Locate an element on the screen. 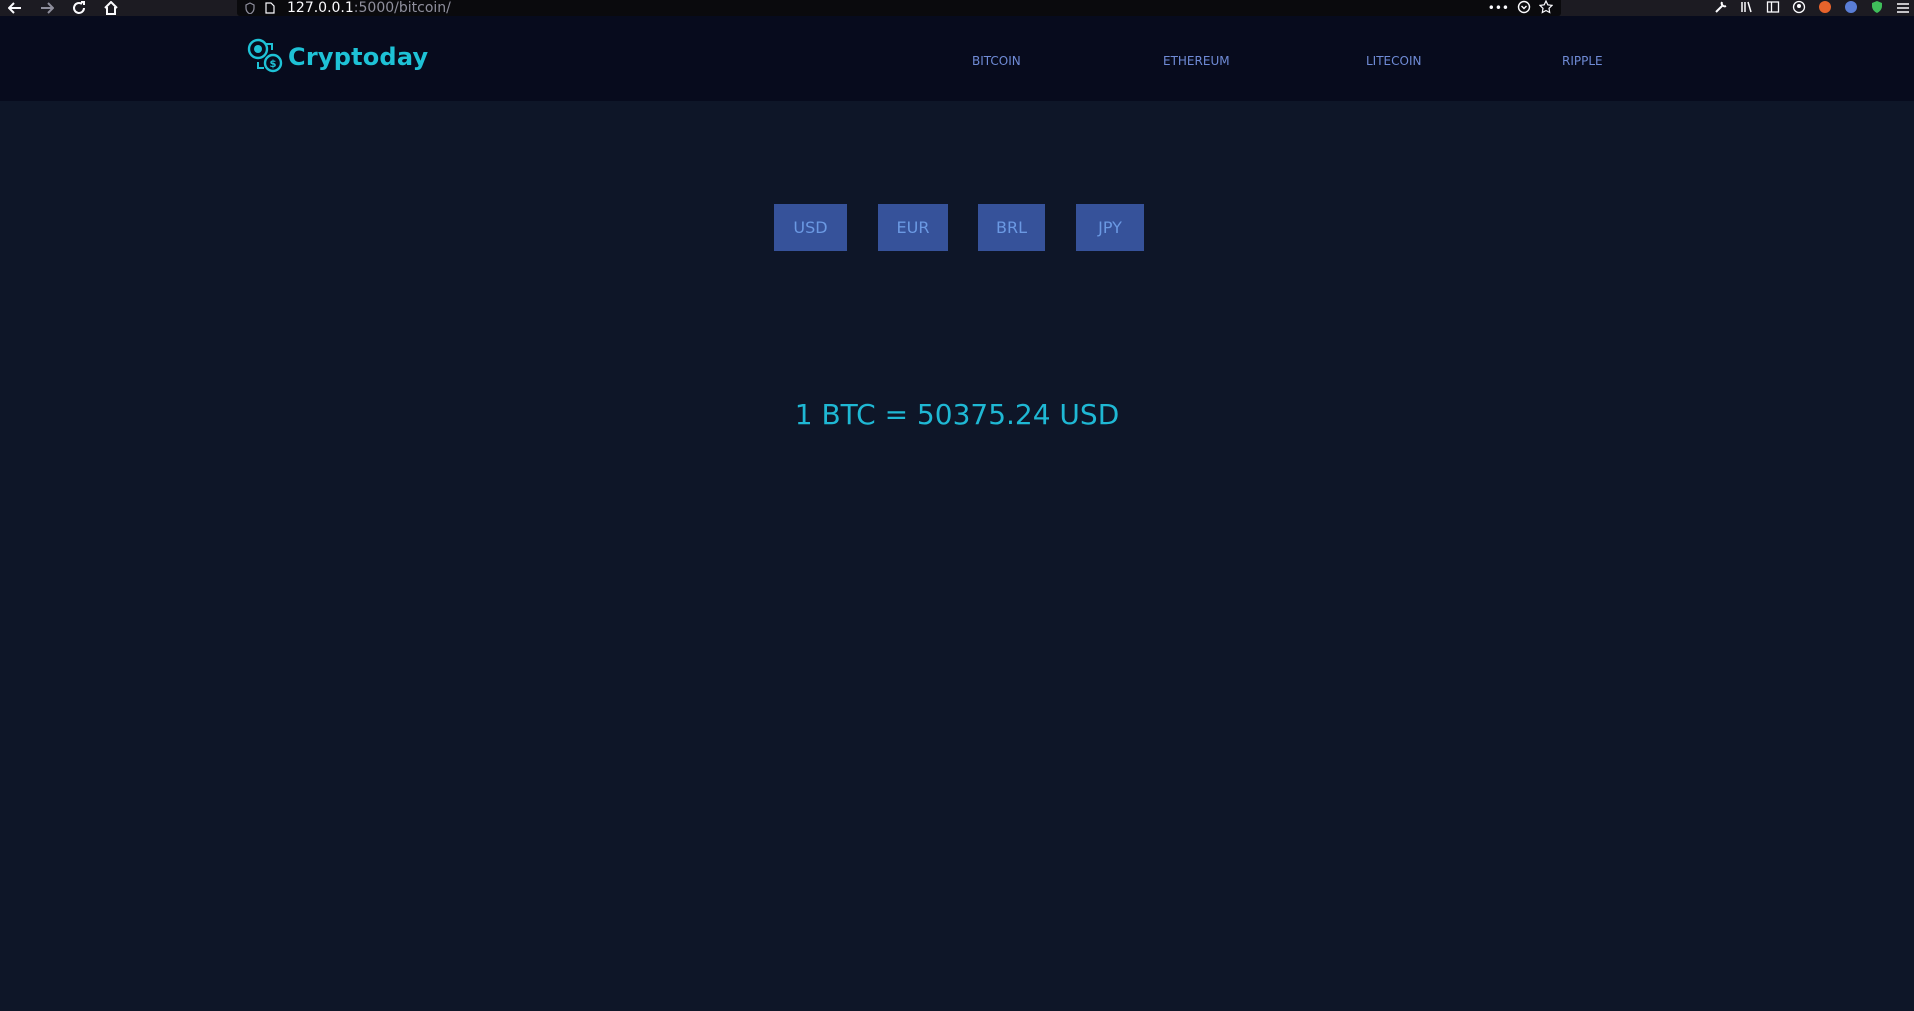 This screenshot has width=1914, height=1011. menu-icon is located at coordinates (1903, 9).